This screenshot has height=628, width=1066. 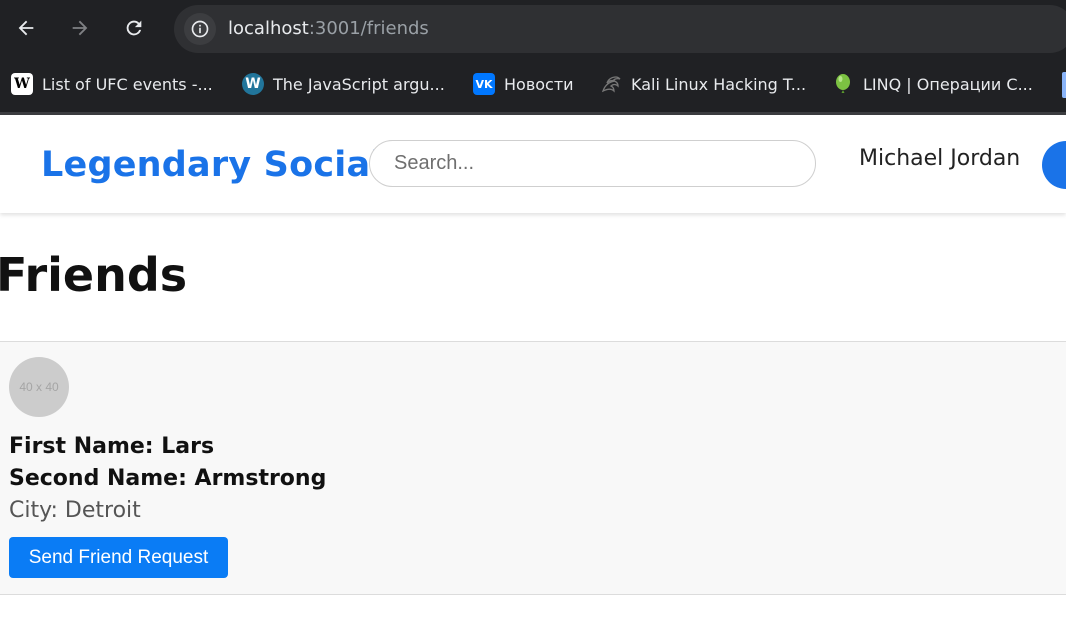 What do you see at coordinates (1054, 165) in the screenshot?
I see `user-avatar` at bounding box center [1054, 165].